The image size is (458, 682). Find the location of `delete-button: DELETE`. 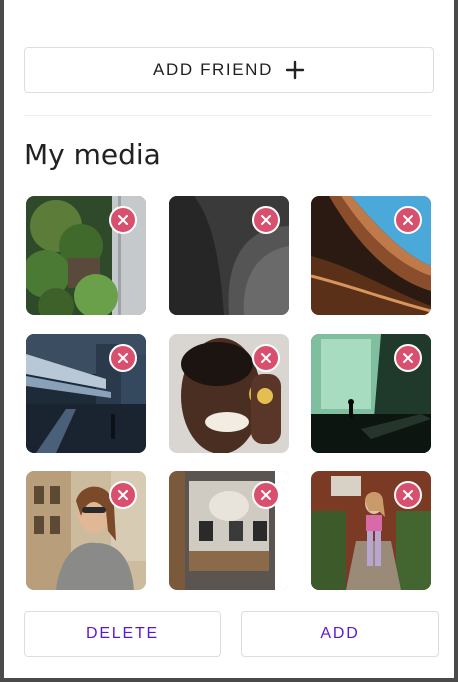

delete-button: DELETE is located at coordinates (122, 634).